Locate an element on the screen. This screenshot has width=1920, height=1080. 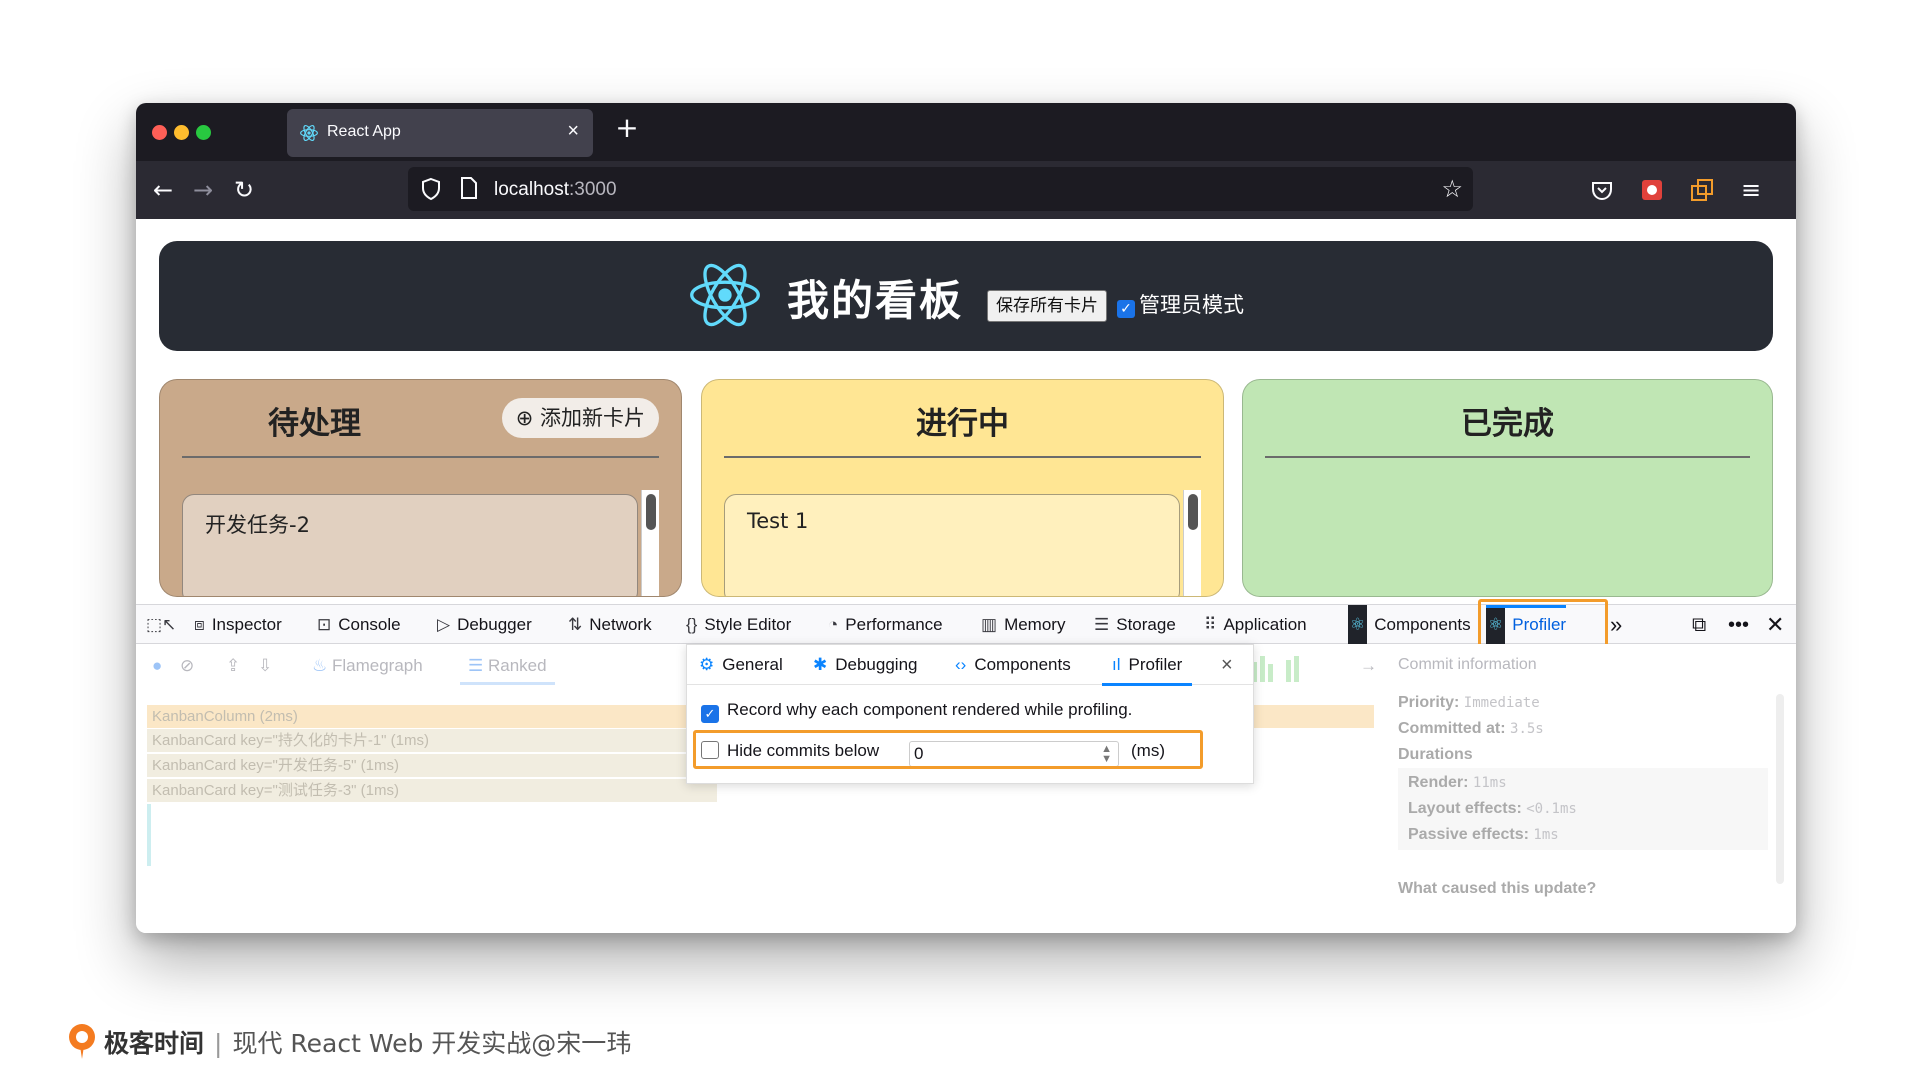
extension-icon is located at coordinates (1652, 190).